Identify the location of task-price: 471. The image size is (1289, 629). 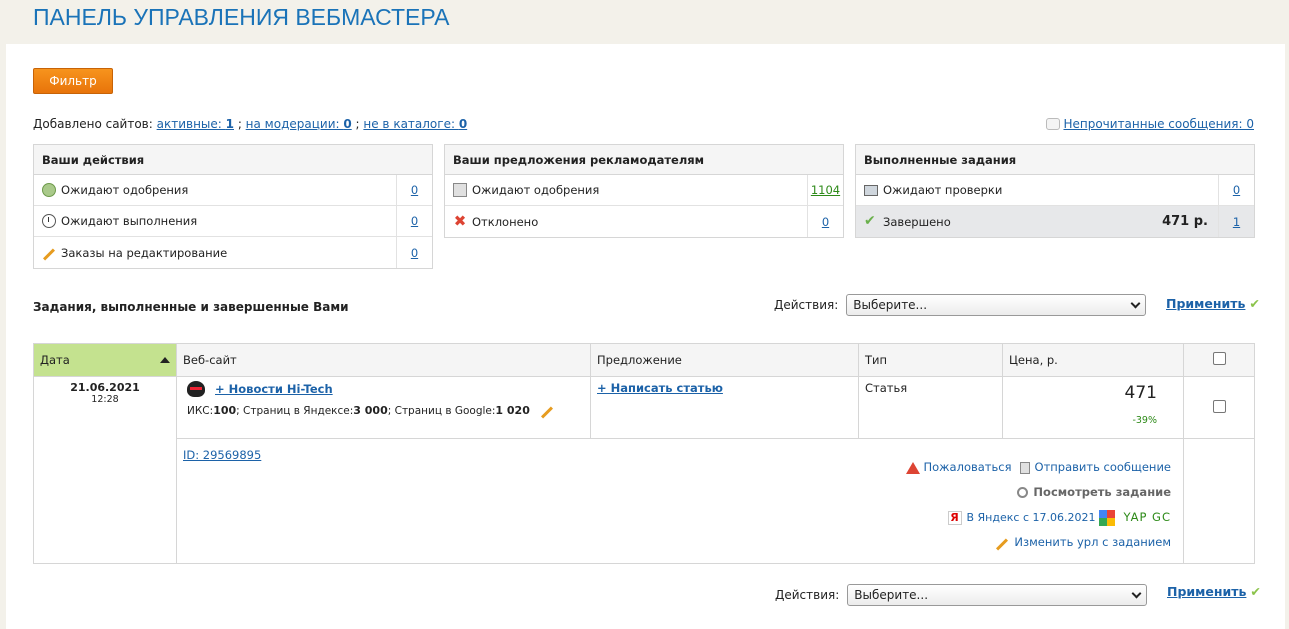
(1140, 393).